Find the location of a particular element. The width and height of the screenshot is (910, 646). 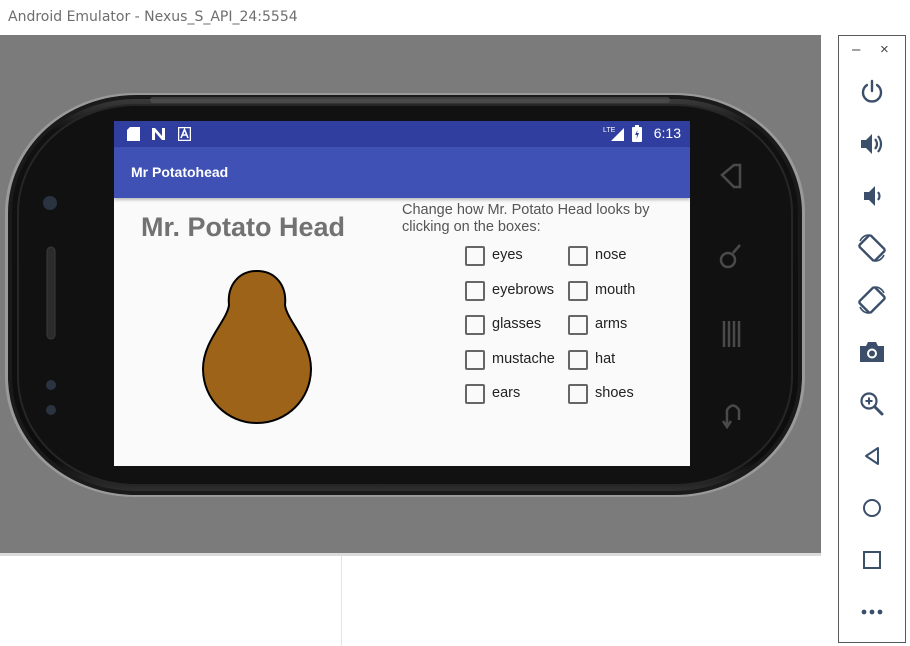

minimize-button: – is located at coordinates (856, 50).